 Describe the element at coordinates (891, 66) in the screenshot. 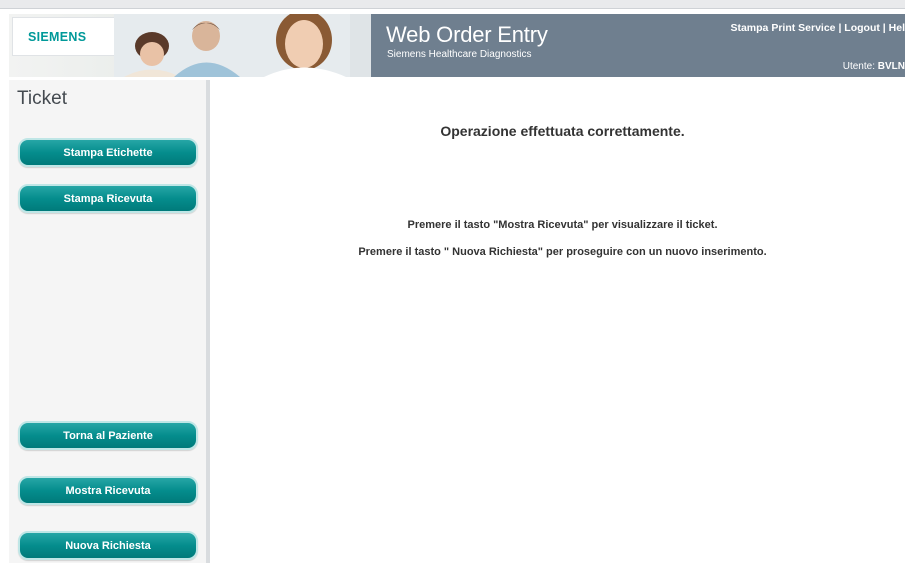

I see `user-value: BVLN` at that location.